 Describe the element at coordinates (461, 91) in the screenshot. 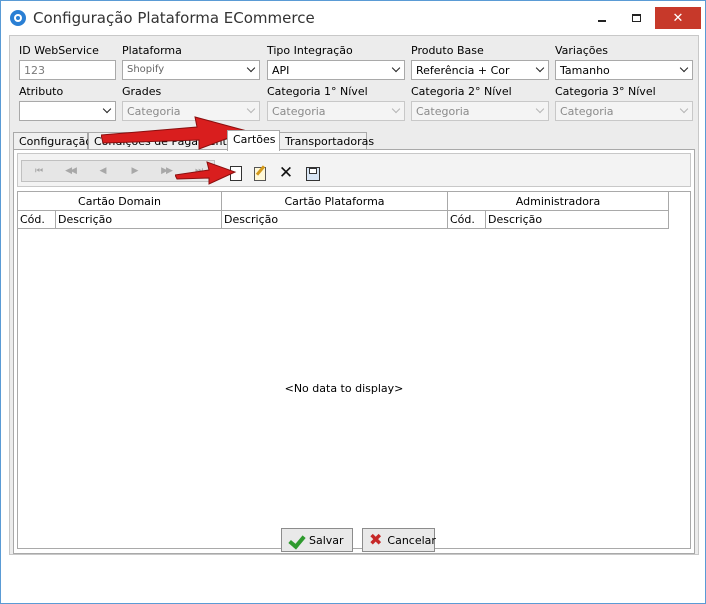

I see `categoria-2-label: Categoria 2° Nível` at that location.